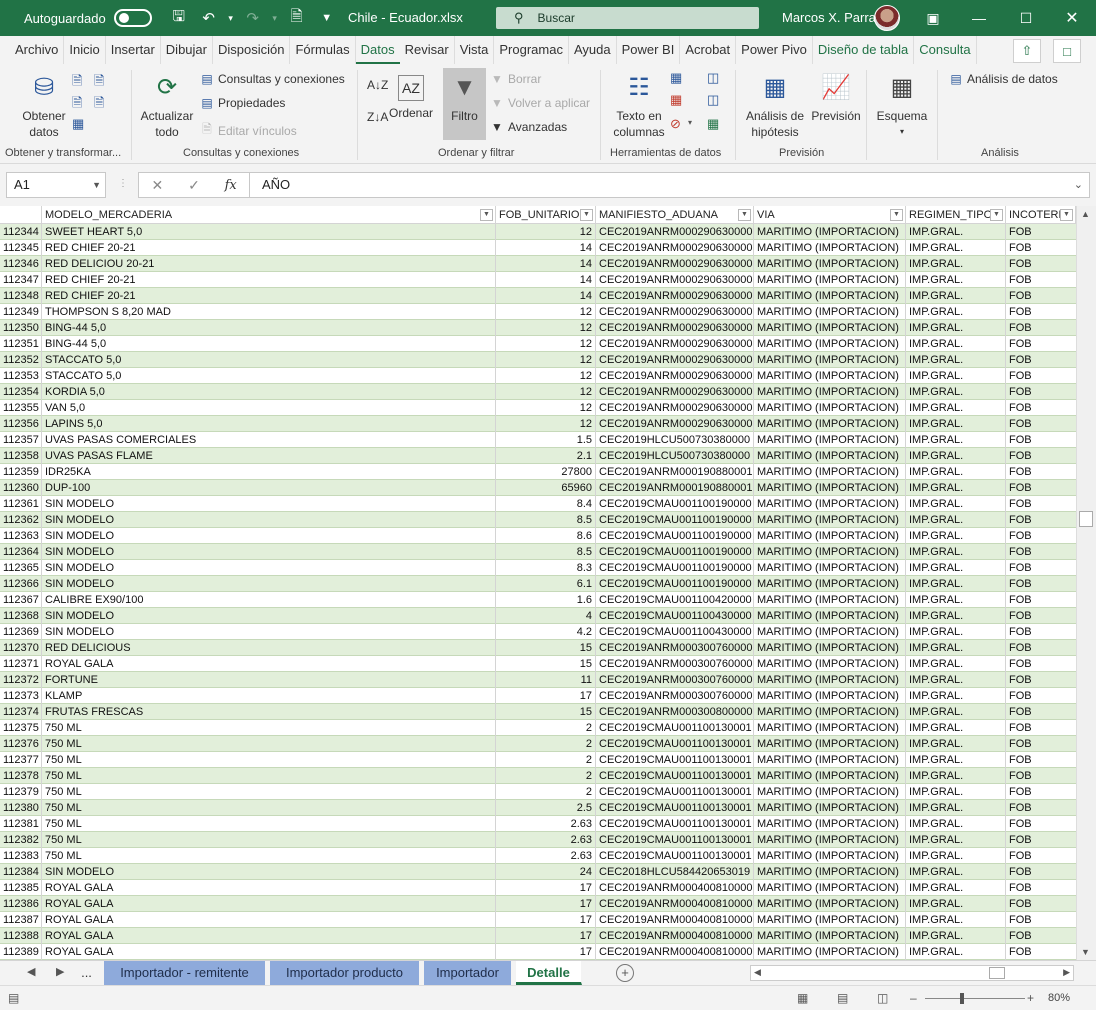  What do you see at coordinates (21, 472) in the screenshot?
I see `row-number: 112359` at bounding box center [21, 472].